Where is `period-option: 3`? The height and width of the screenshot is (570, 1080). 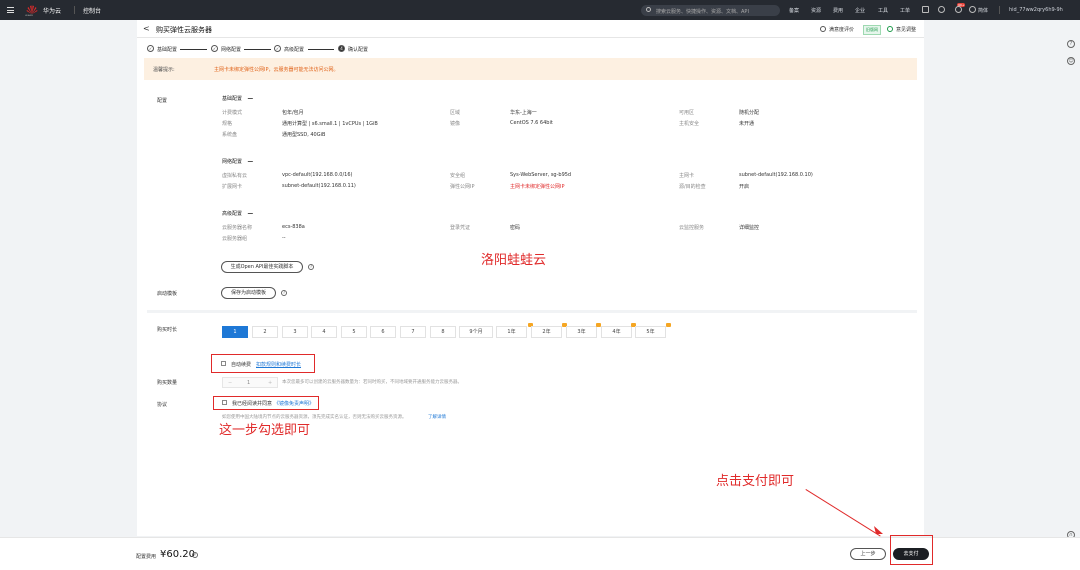
period-option: 3 is located at coordinates (295, 332).